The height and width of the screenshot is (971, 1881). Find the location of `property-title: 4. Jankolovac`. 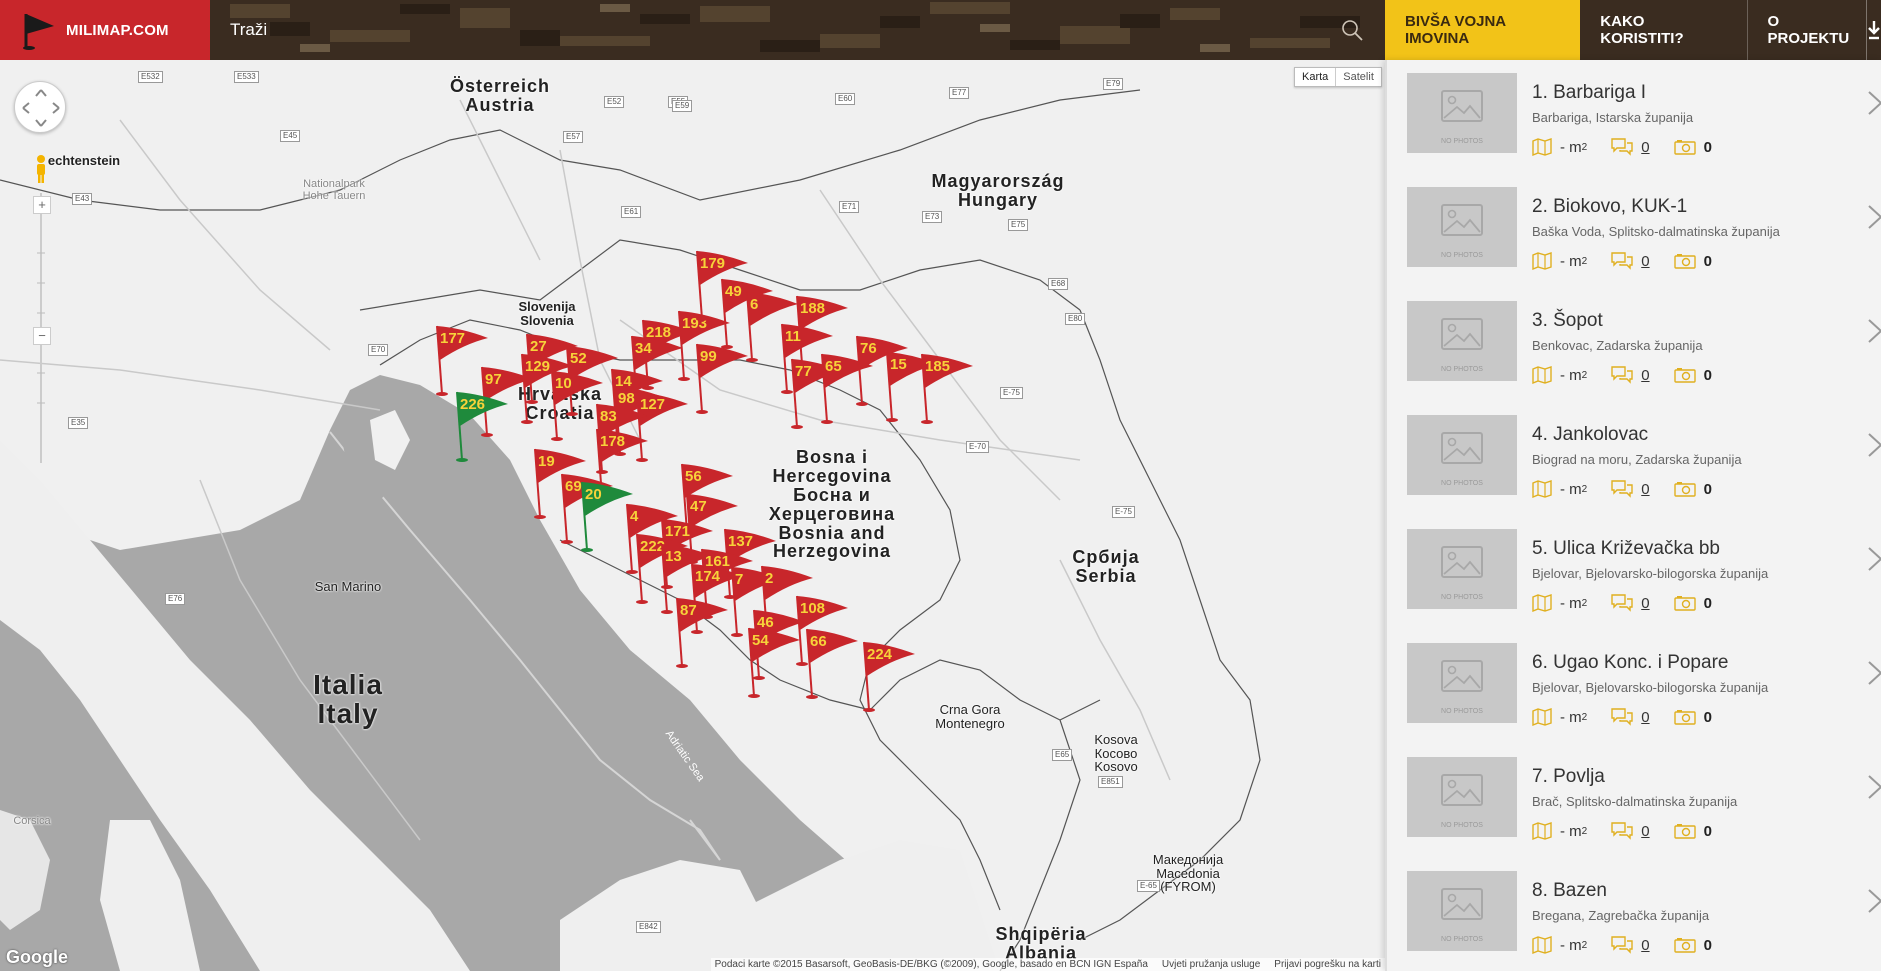

property-title: 4. Jankolovac is located at coordinates (1590, 435).